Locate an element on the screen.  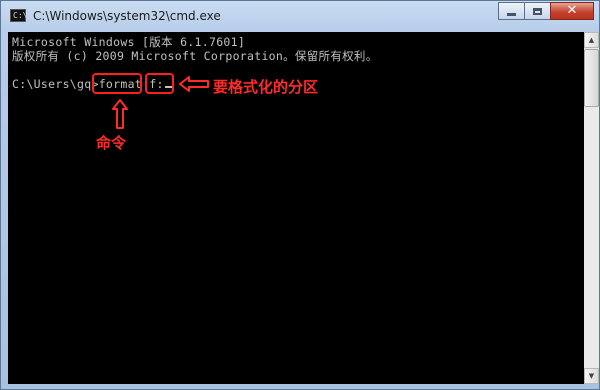
app-icon-label: C:\ is located at coordinates (20, 15).